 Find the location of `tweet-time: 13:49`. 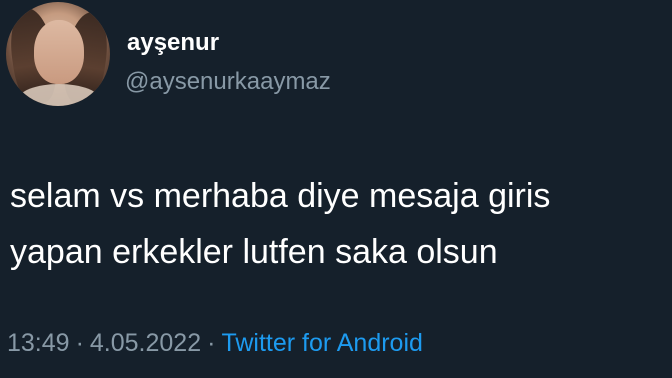

tweet-time: 13:49 is located at coordinates (38, 343).